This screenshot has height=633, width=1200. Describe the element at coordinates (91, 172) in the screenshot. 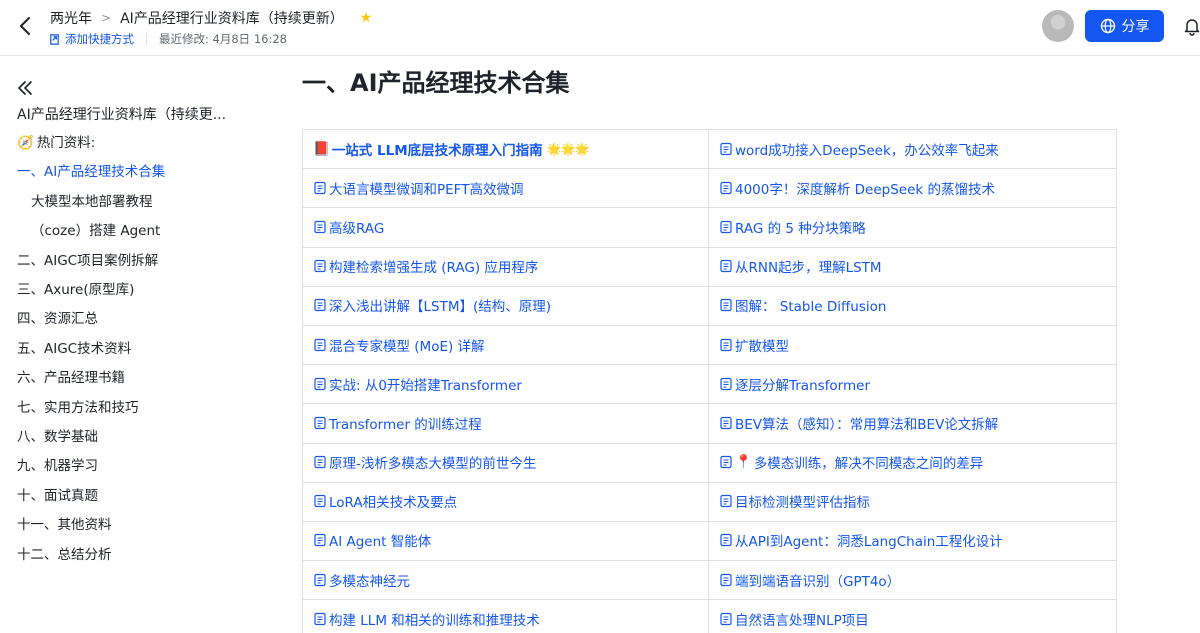

I see `outline-item-ai-pm-tech: 一、AI产品经理技术合集` at that location.